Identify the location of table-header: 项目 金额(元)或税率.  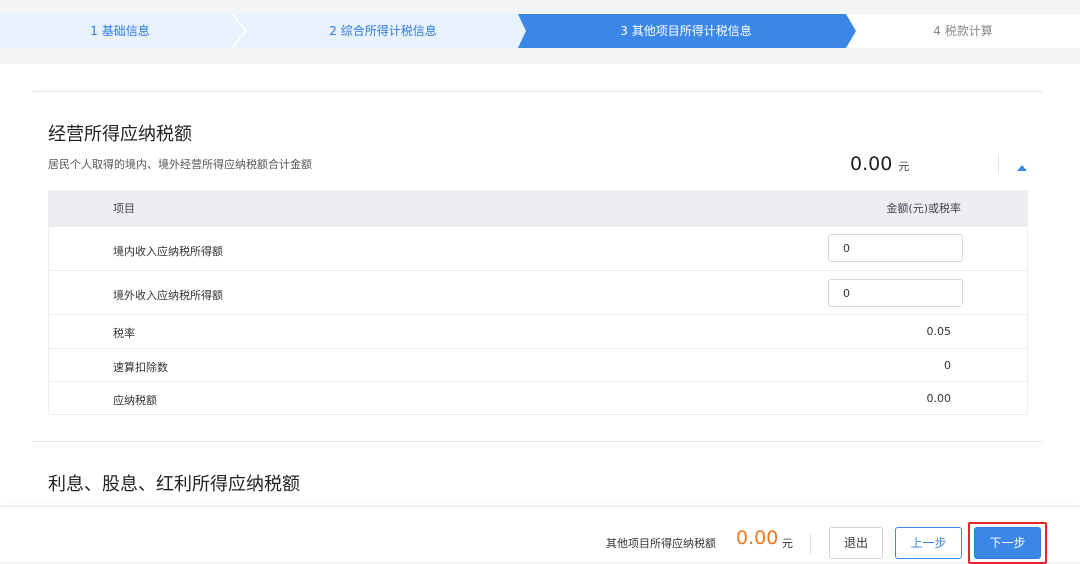
(538, 208).